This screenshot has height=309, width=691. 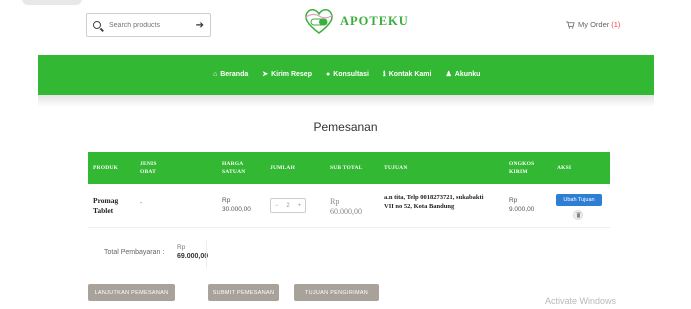 I want to click on cell-harga-satuan: Rp 30.000,00, so click(x=236, y=205).